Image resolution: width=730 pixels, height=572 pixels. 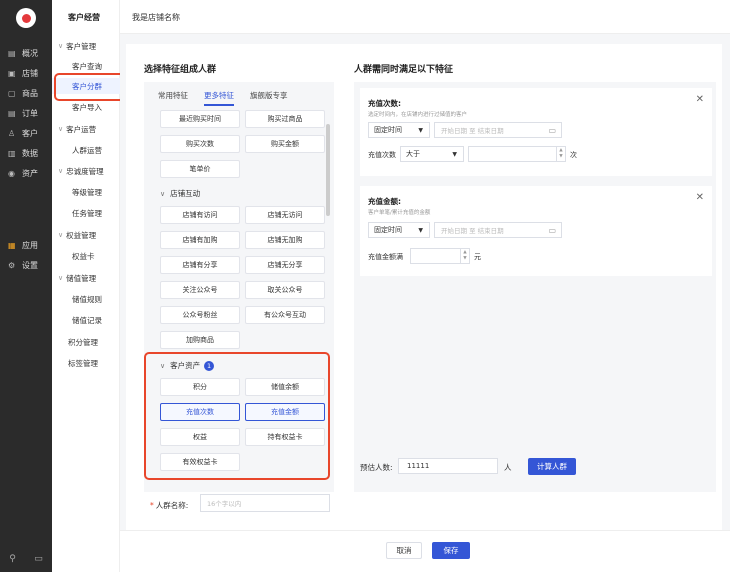 What do you see at coordinates (448, 466) in the screenshot?
I see `estimate-count-field: 11111` at bounding box center [448, 466].